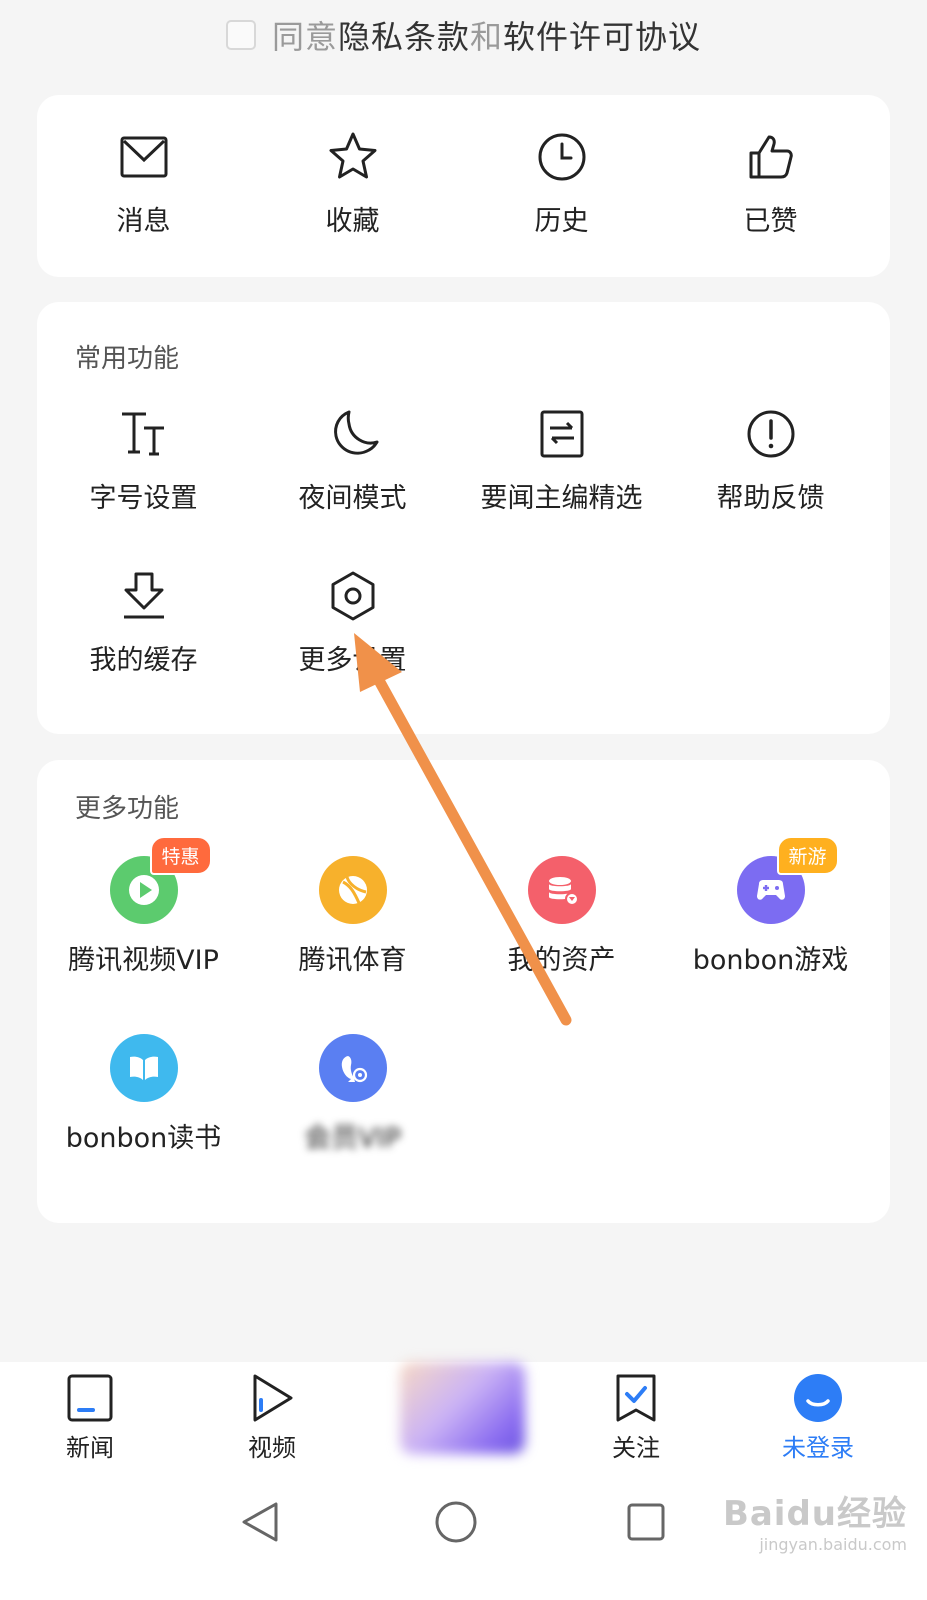  What do you see at coordinates (561, 498) in the screenshot?
I see `func-label: 要闻主编精选` at bounding box center [561, 498].